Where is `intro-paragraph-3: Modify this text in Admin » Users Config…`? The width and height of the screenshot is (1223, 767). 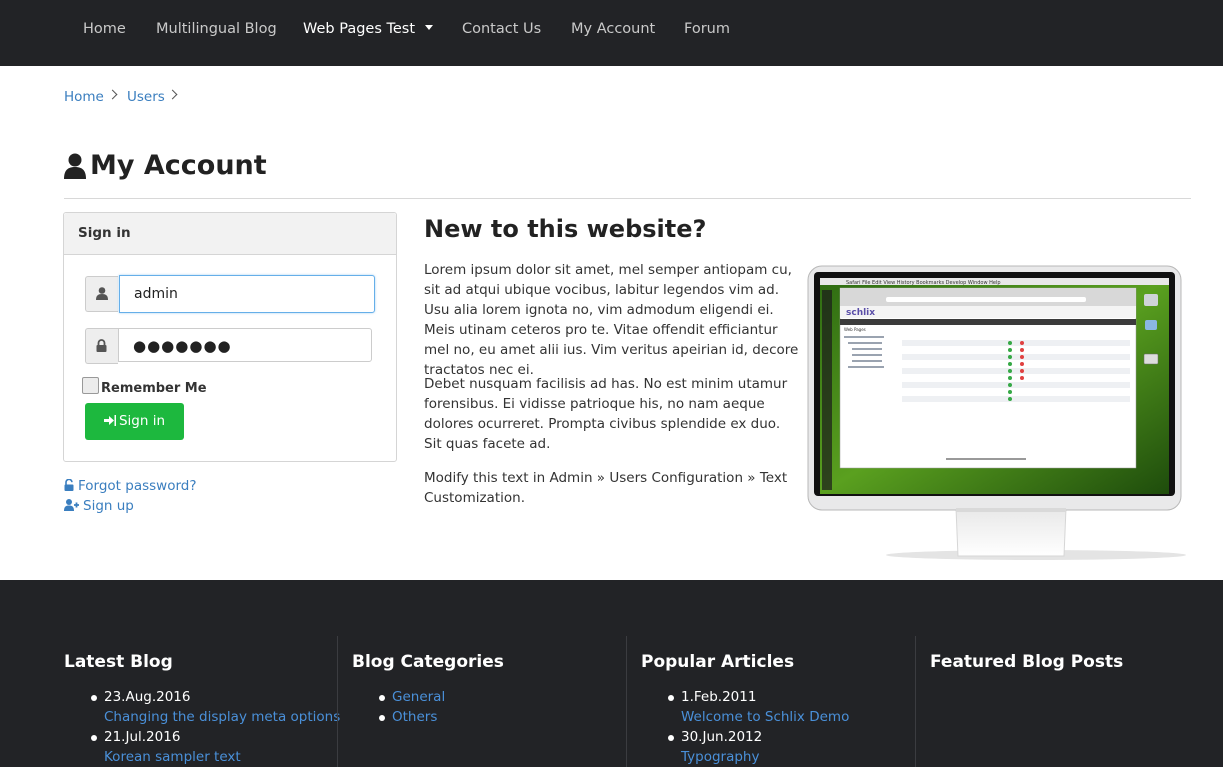
intro-paragraph-3: Modify this text in Admin » Users Config… is located at coordinates (606, 488).